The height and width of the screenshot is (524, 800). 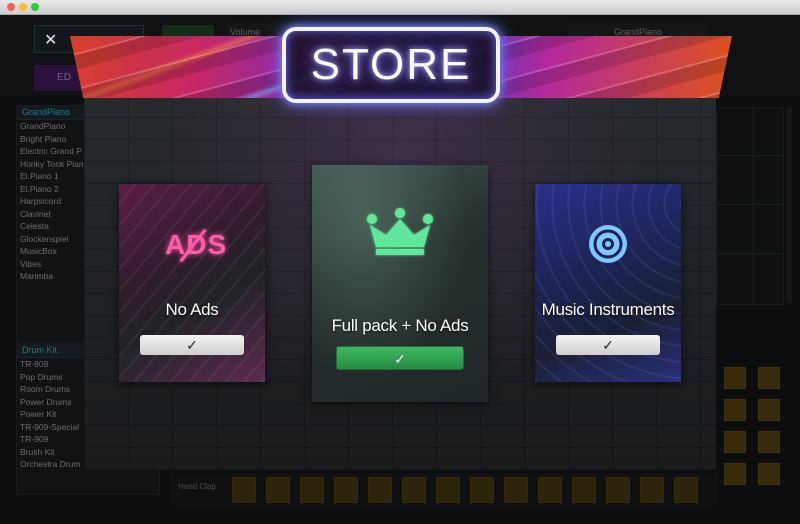 What do you see at coordinates (608, 309) in the screenshot?
I see `music-instruments-title: Music Instruments` at bounding box center [608, 309].